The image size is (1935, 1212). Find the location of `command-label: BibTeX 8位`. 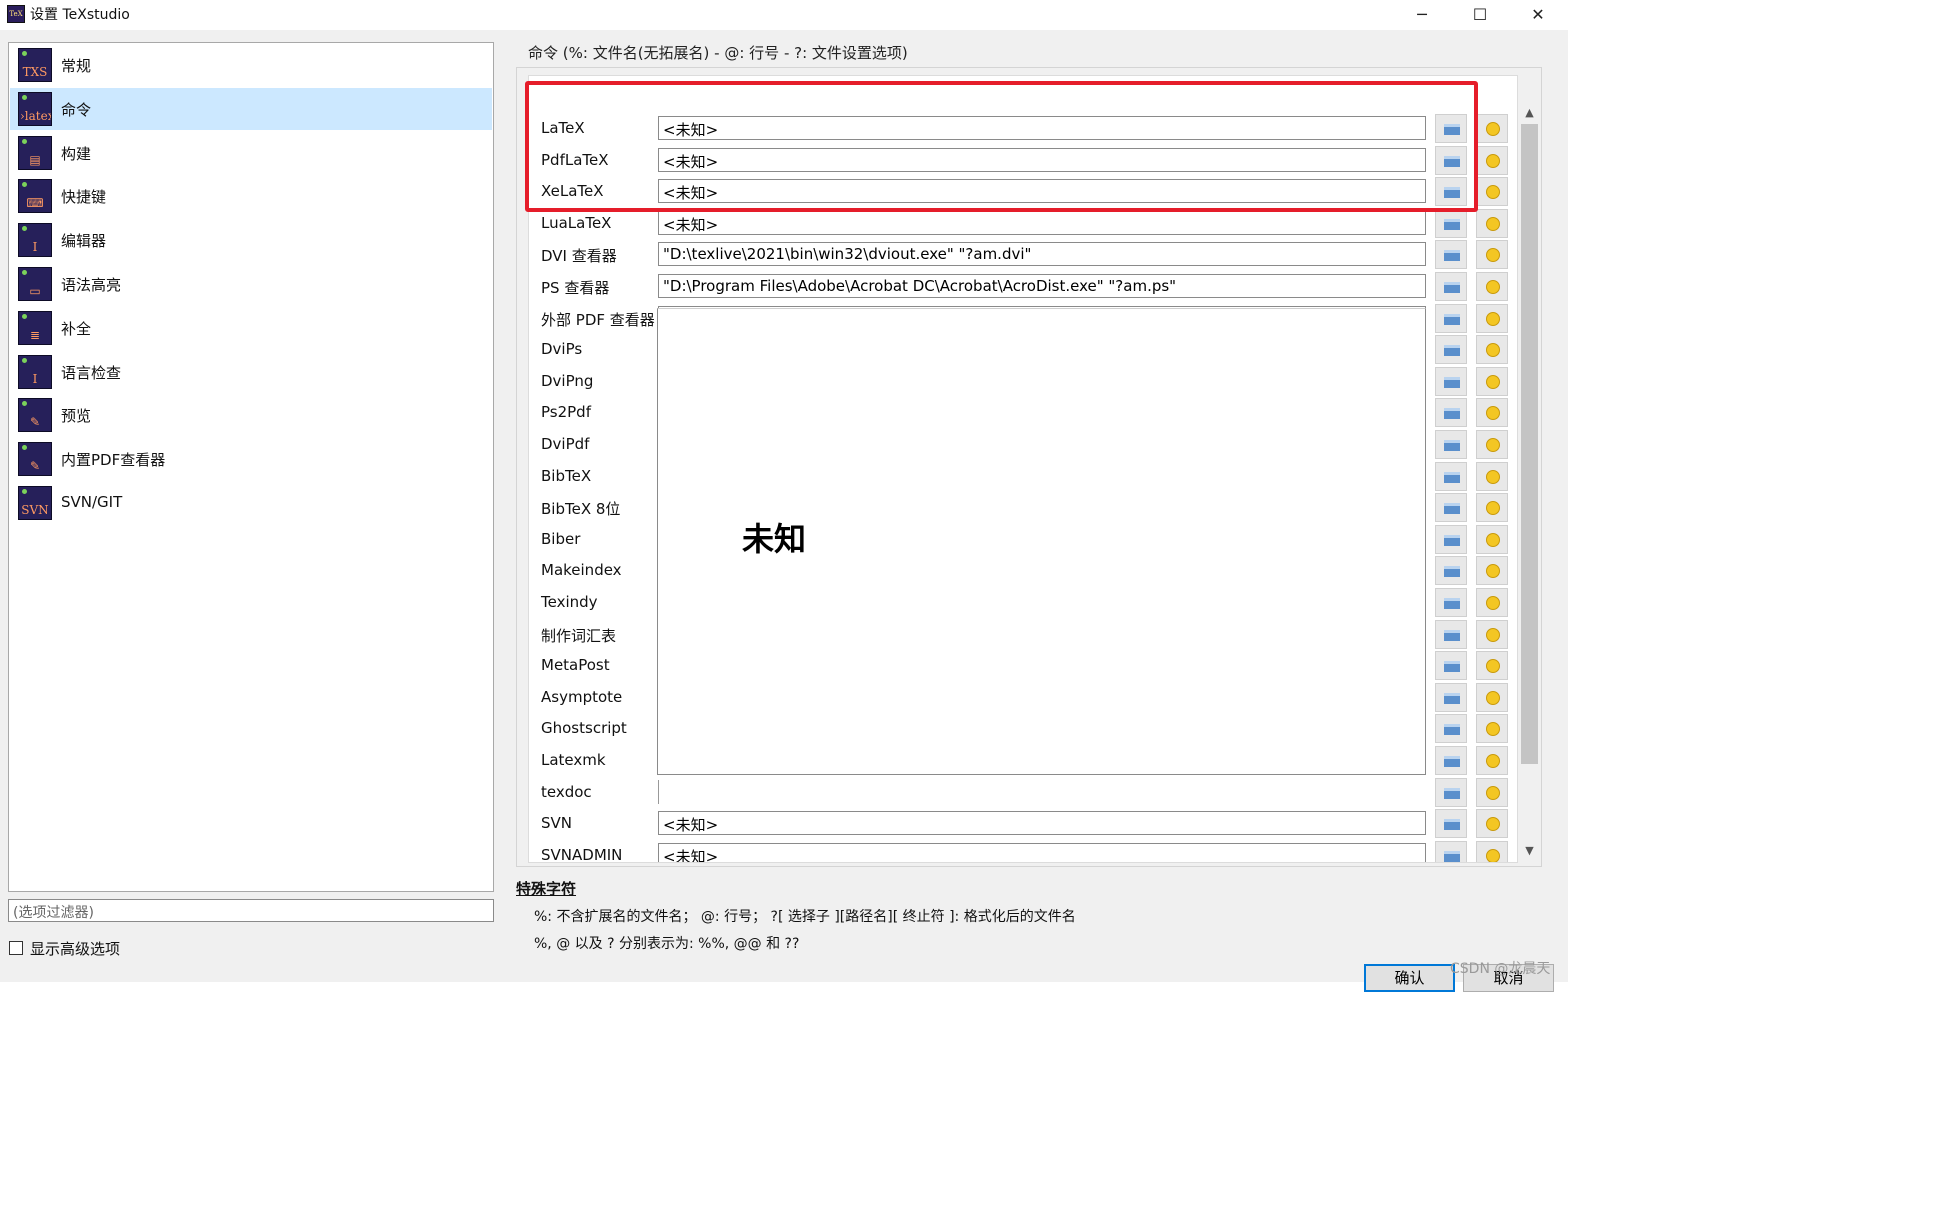

command-label: BibTeX 8位 is located at coordinates (581, 509).